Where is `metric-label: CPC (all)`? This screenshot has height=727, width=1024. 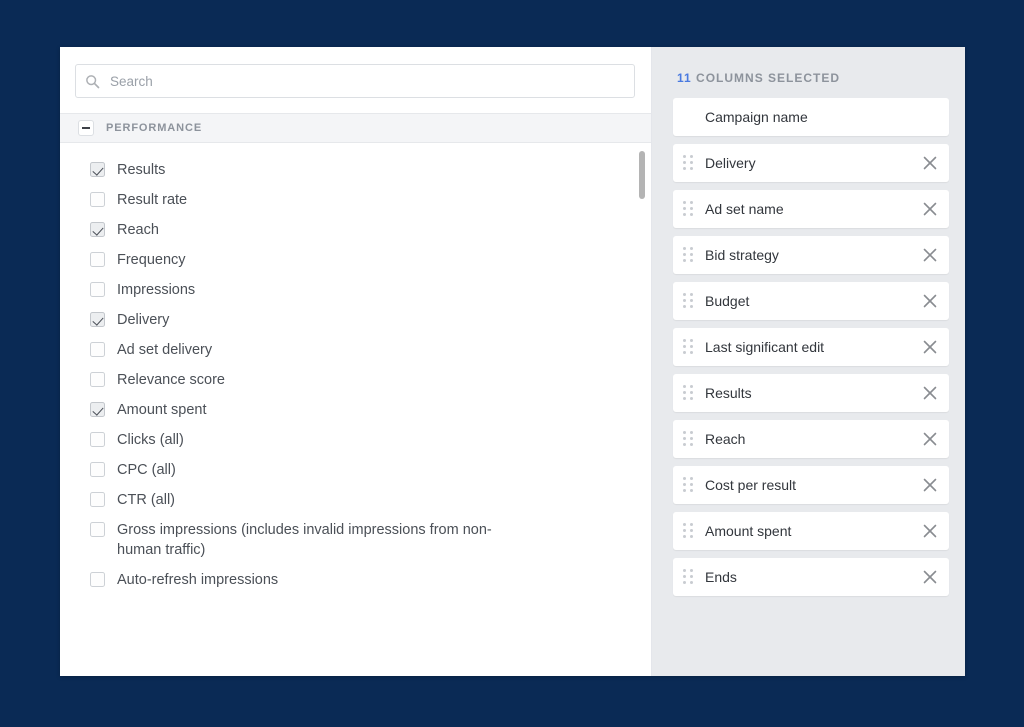
metric-label: CPC (all) is located at coordinates (146, 470).